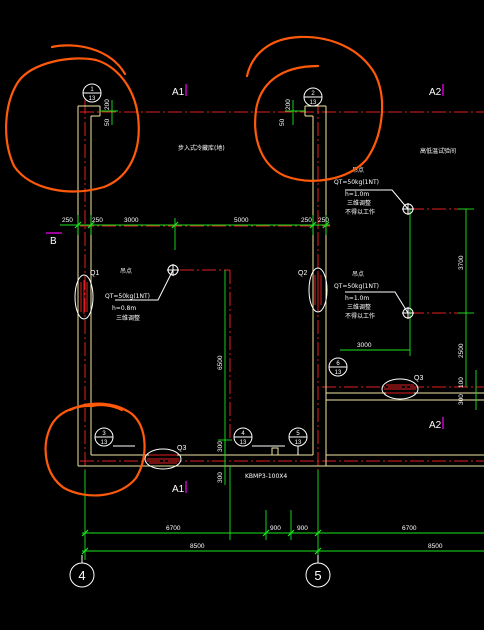 The width and height of the screenshot is (484, 630). Describe the element at coordinates (360, 316) in the screenshot. I see `hoist-sub-3b: 不得以工作` at that location.